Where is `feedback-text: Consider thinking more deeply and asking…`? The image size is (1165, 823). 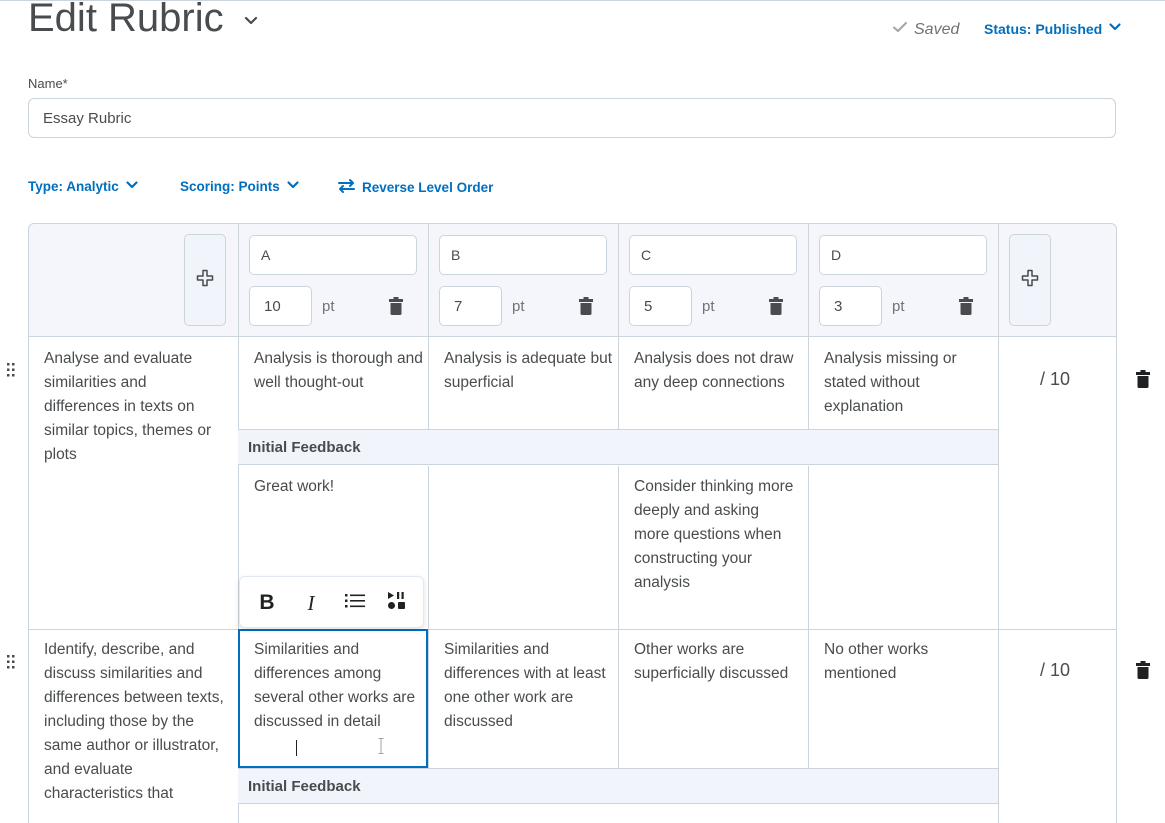 feedback-text: Consider thinking more deeply and asking… is located at coordinates (714, 535).